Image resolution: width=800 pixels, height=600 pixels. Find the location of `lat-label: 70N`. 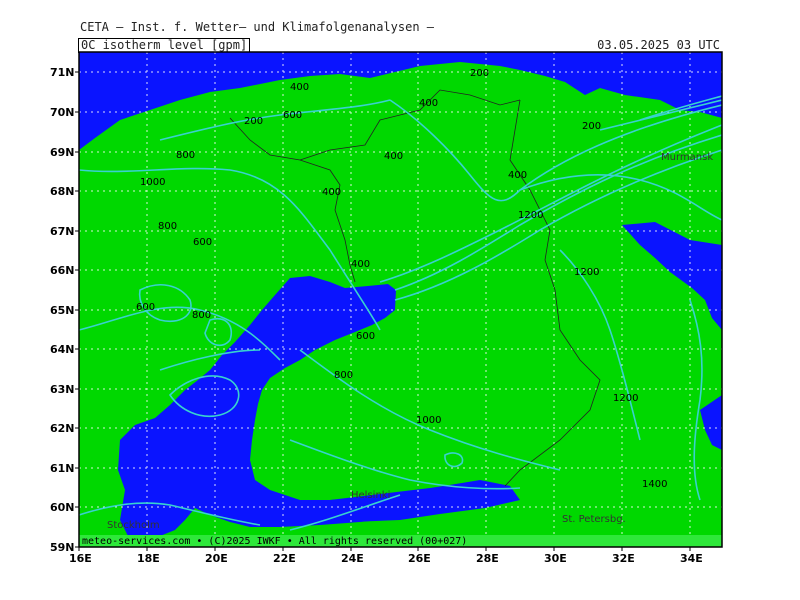

lat-label: 70N is located at coordinates (62, 112).